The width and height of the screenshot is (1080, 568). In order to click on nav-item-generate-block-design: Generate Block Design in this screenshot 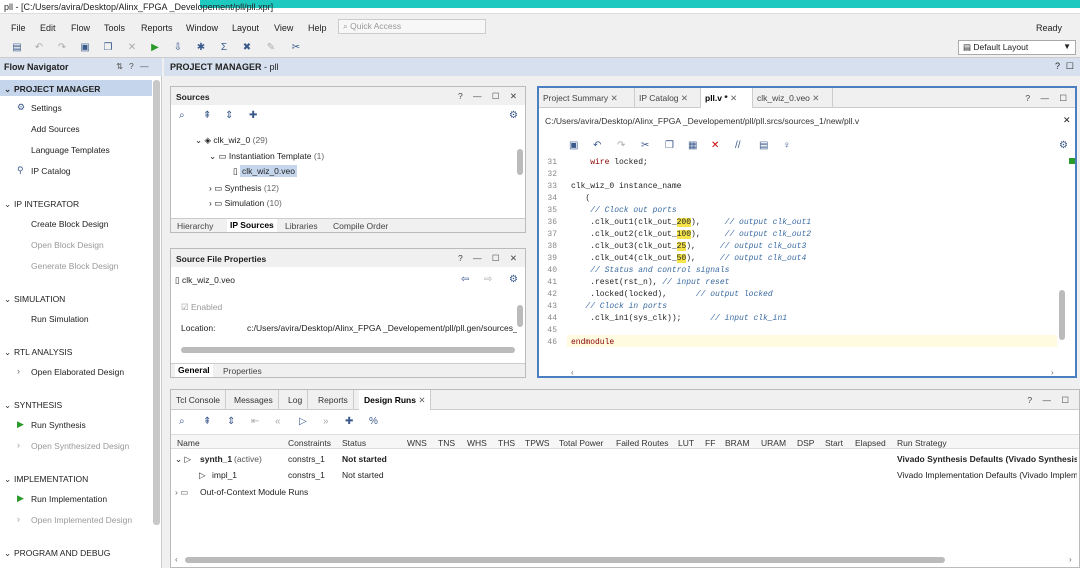, I will do `click(74, 266)`.